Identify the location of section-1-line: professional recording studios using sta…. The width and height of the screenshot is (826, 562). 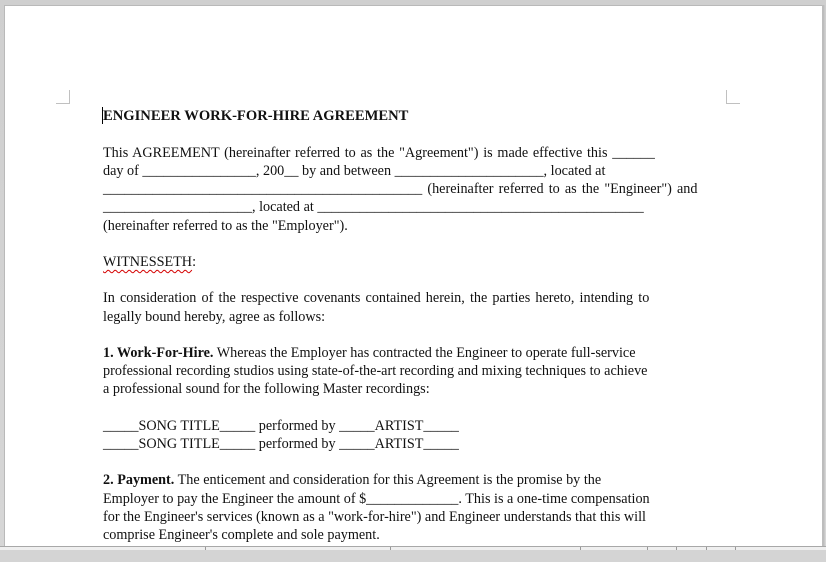
(375, 371).